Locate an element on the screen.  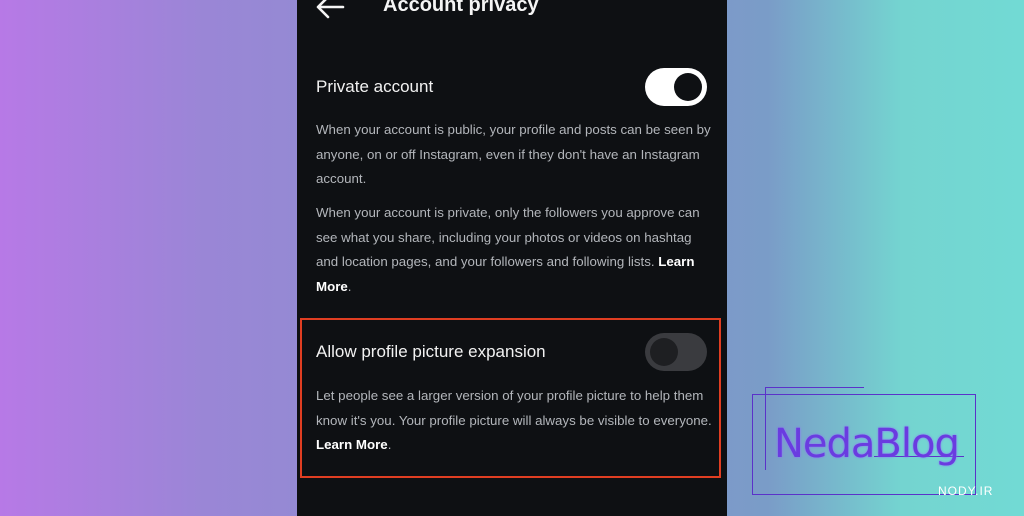
toggle-knob is located at coordinates (688, 87).